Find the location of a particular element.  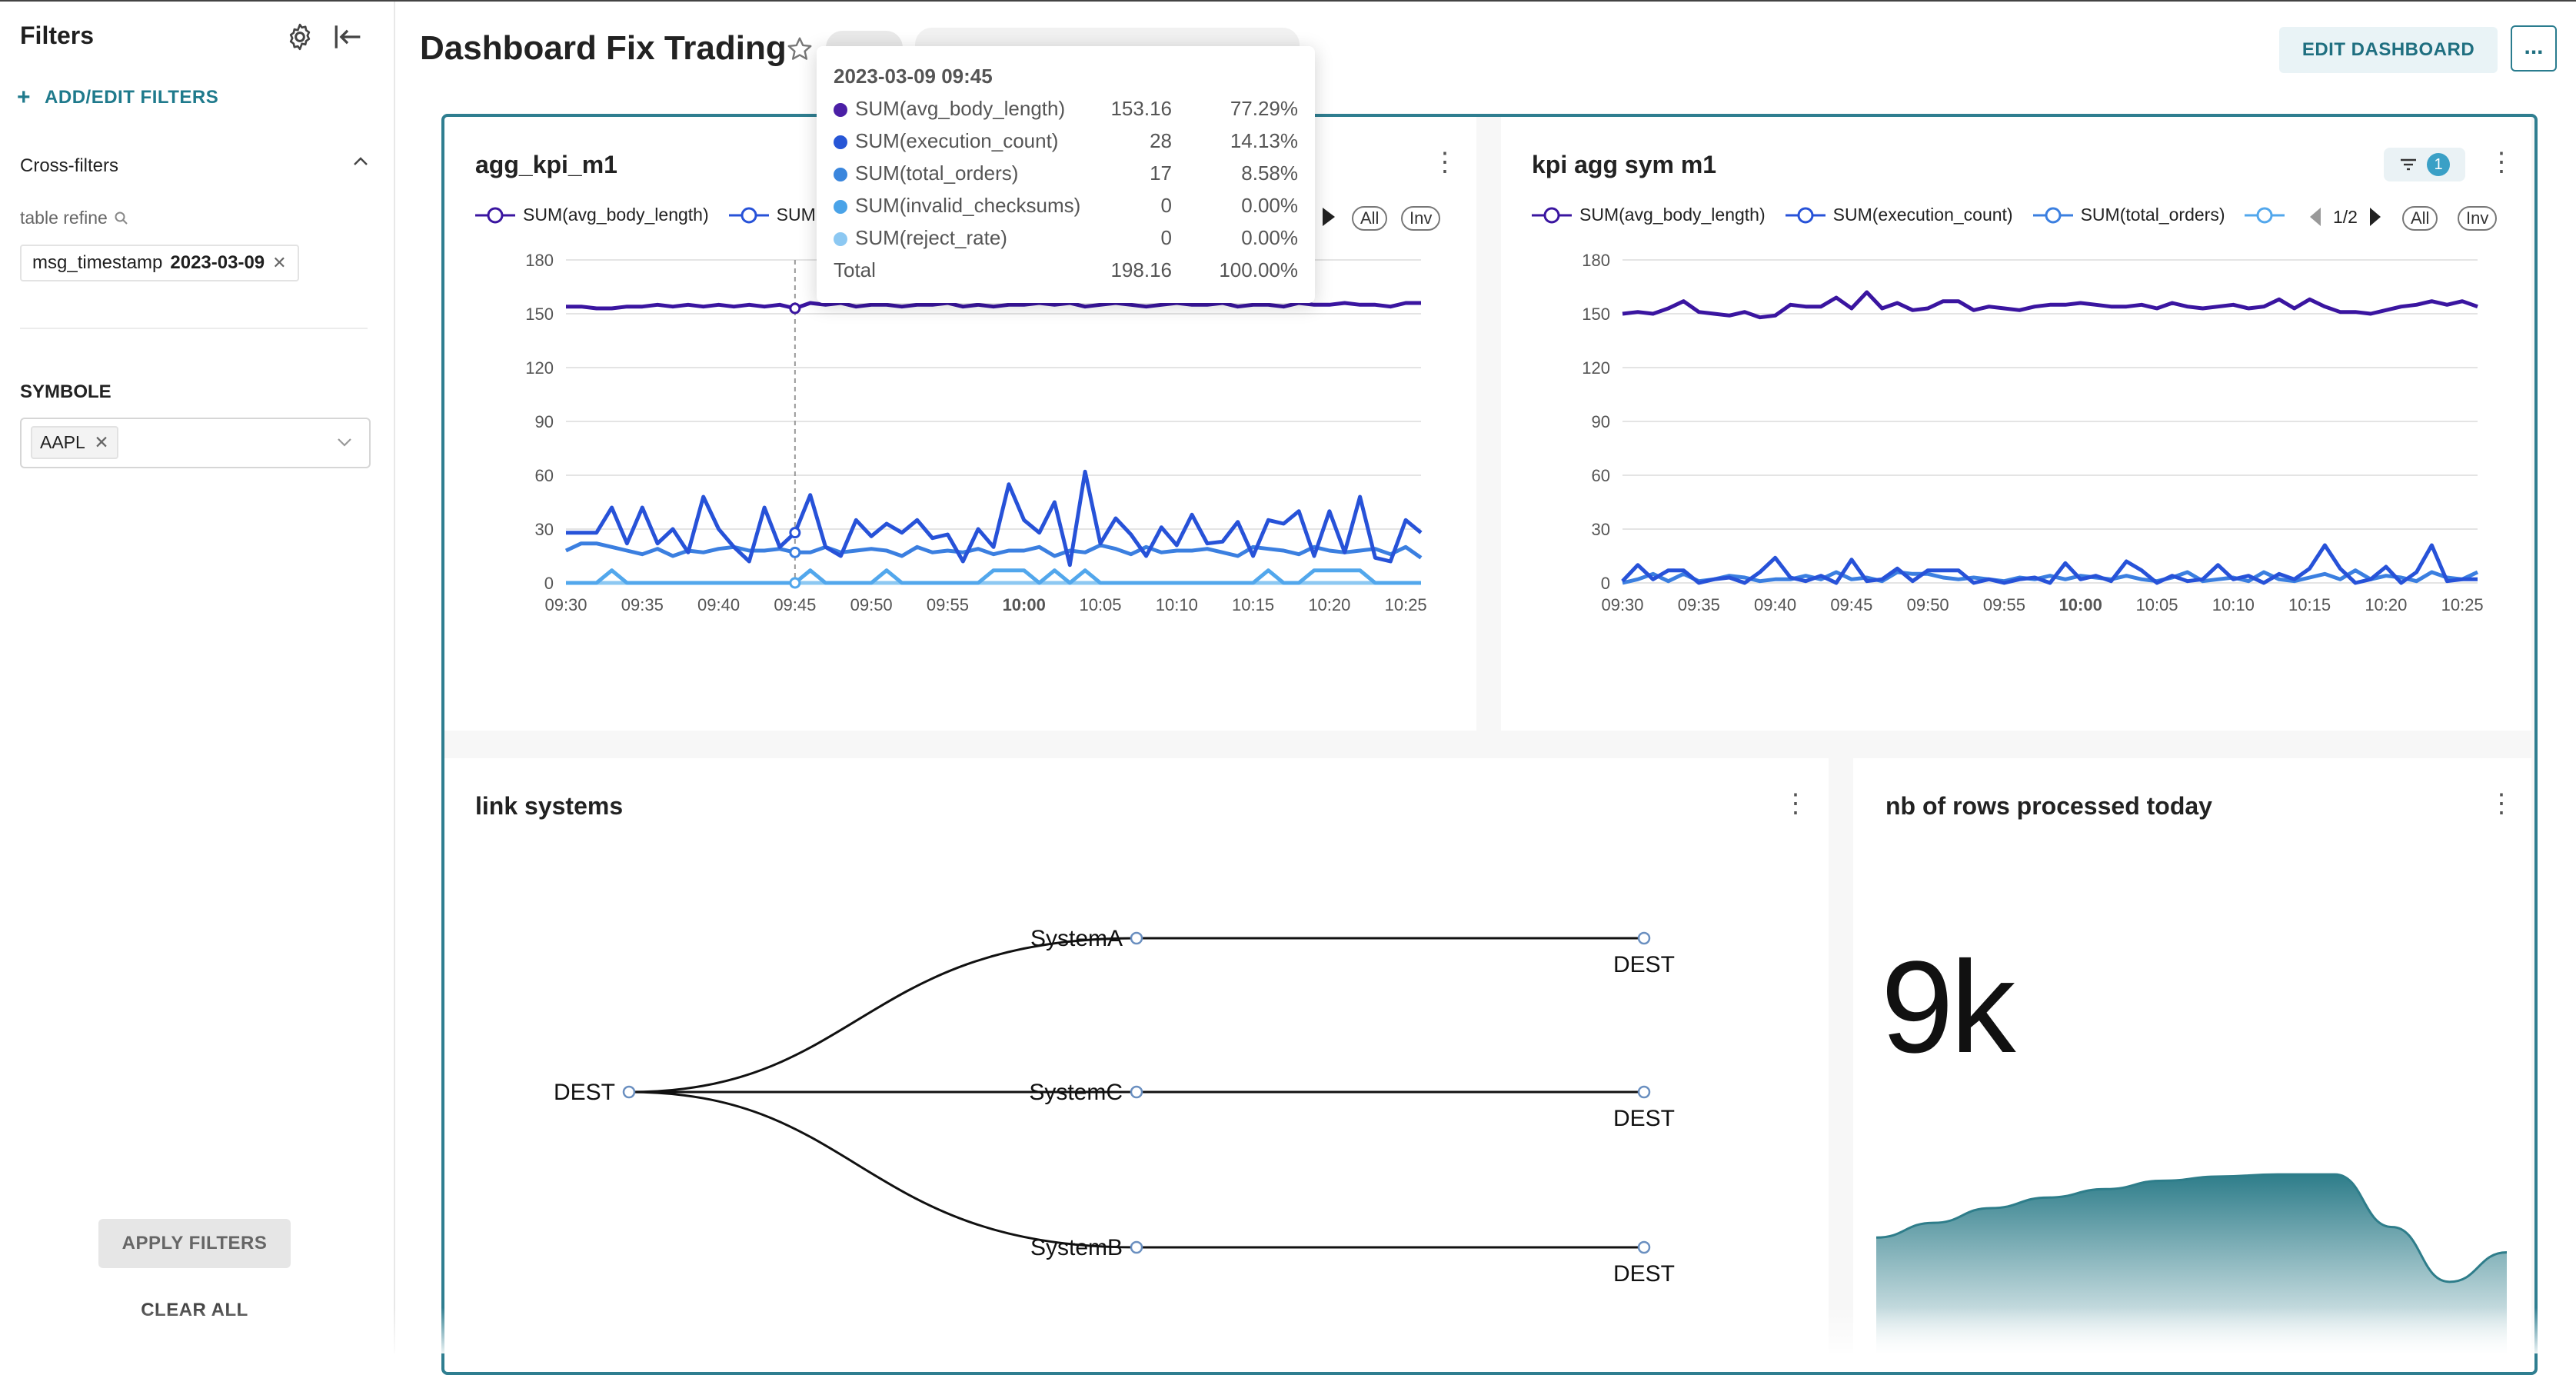

tooltip-series-label: SUM(avg_body_length) is located at coordinates (960, 108).